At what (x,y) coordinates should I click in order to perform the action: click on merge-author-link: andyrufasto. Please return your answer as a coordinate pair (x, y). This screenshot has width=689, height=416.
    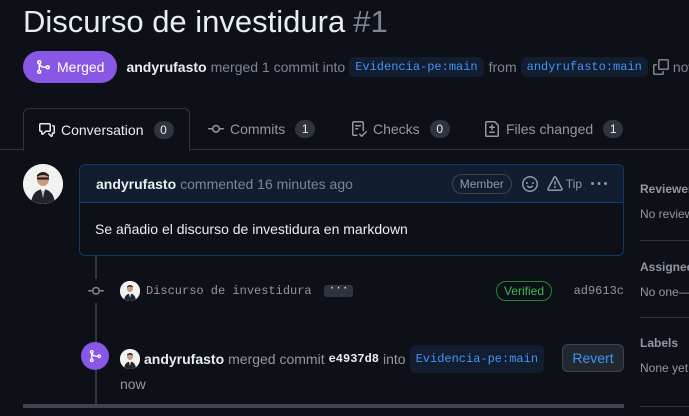
    Looking at the image, I should click on (184, 359).